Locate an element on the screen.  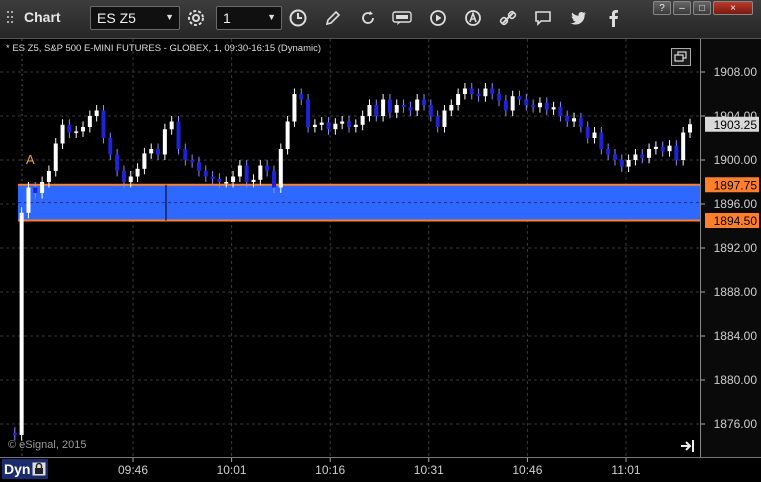
facebook-button is located at coordinates (613, 18).